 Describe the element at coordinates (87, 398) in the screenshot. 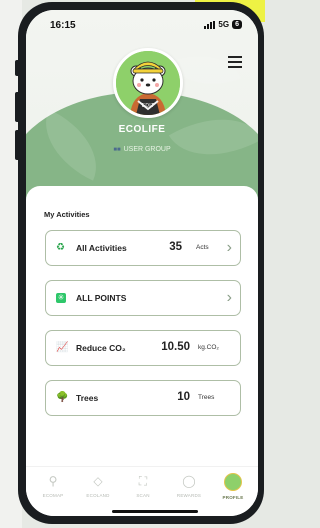

I see `card-label: Trees` at that location.